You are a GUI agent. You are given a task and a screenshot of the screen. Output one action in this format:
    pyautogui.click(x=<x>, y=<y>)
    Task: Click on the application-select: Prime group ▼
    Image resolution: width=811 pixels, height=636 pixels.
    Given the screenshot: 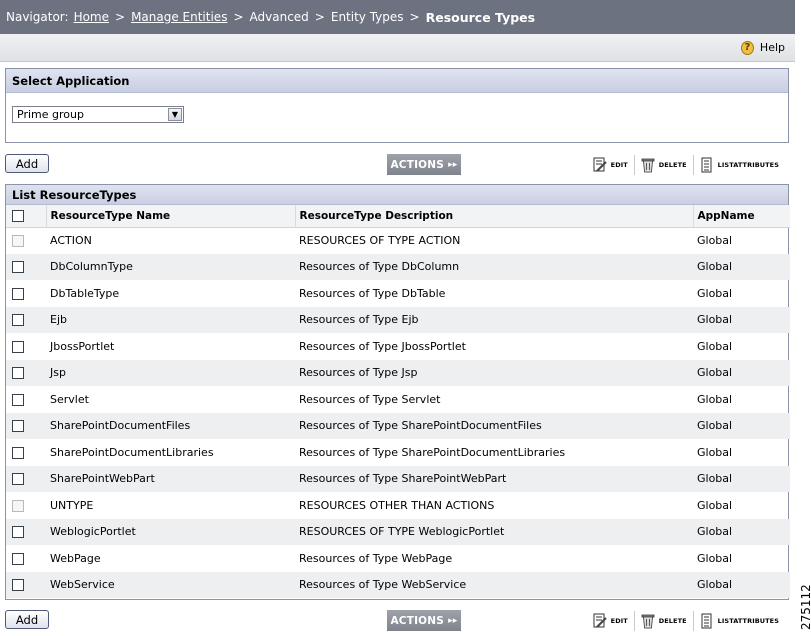 What is the action you would take?
    pyautogui.click(x=98, y=114)
    